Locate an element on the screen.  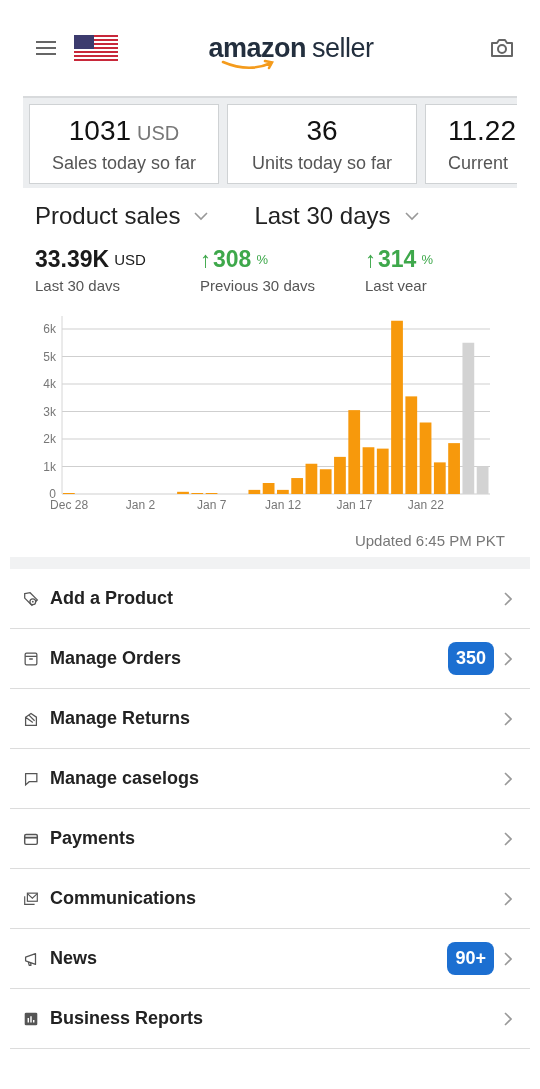
card-value: 11.22 is located at coordinates (482, 130).